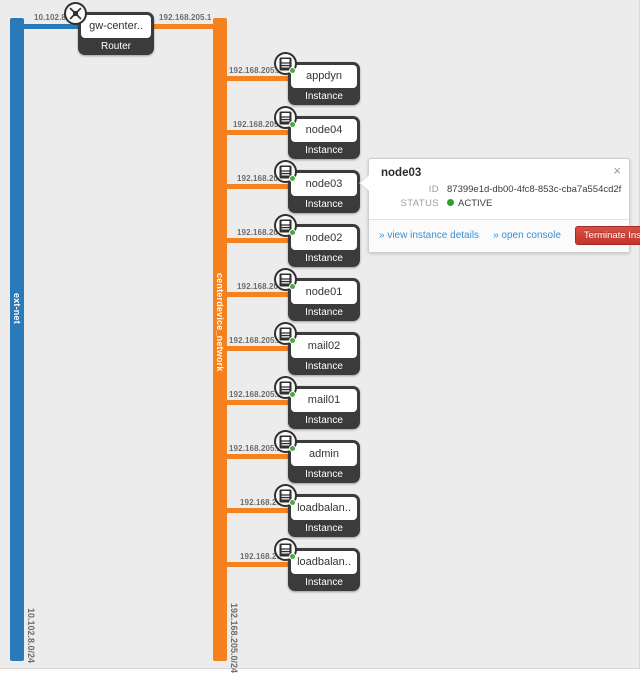  I want to click on instance-name: mail01, so click(324, 400).